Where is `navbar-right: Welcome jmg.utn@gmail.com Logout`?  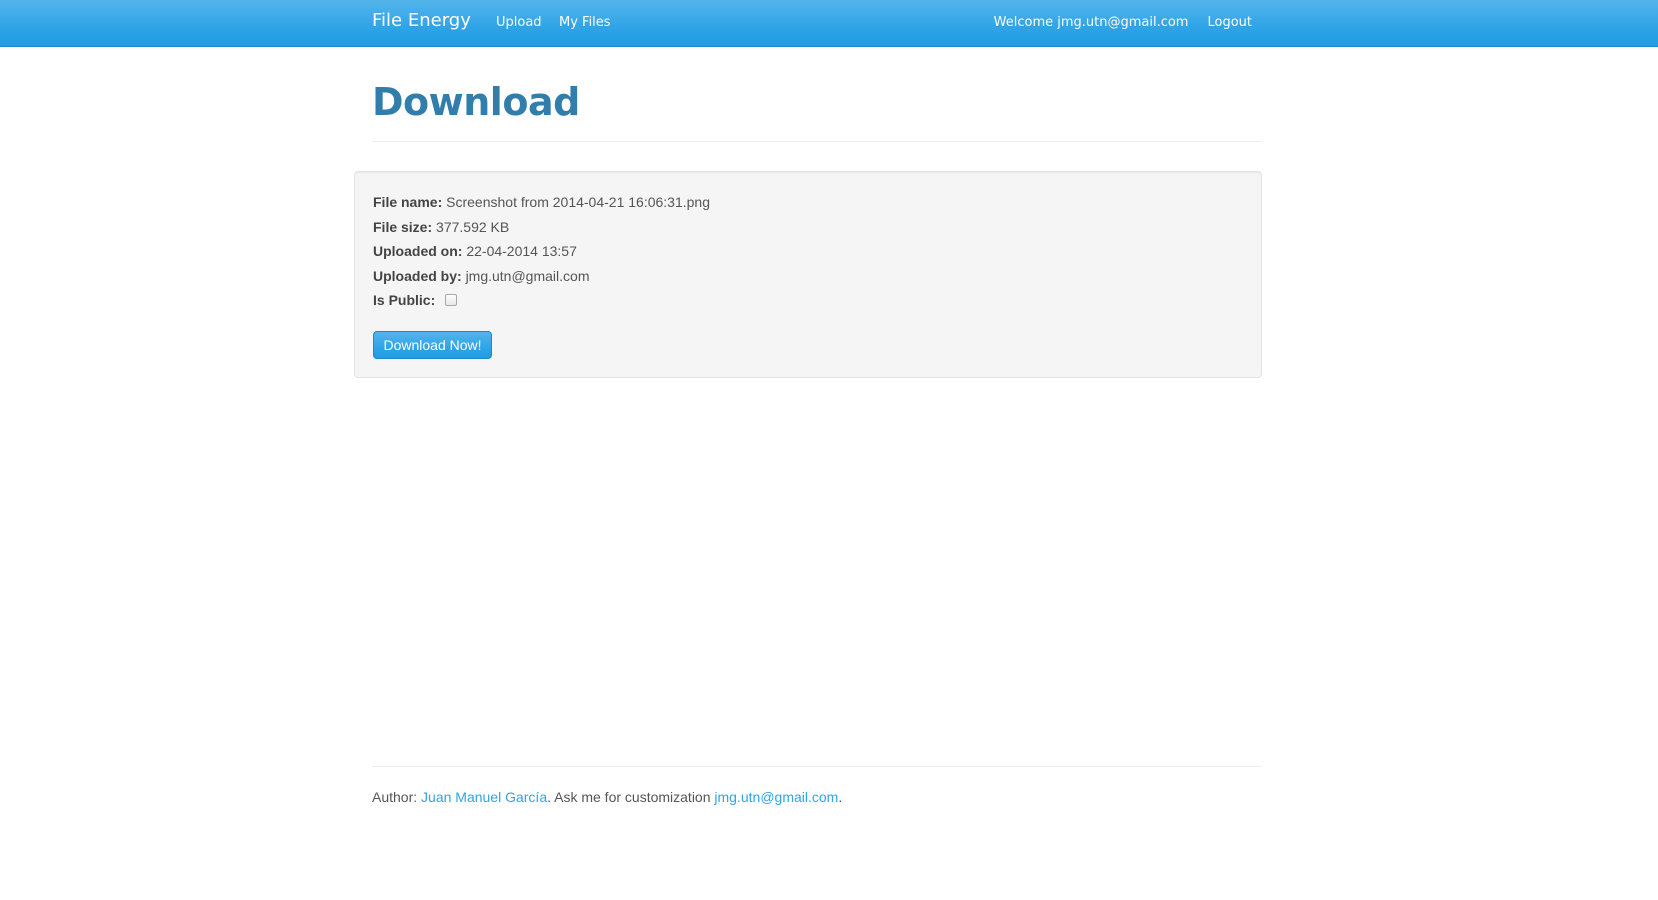 navbar-right: Welcome jmg.utn@gmail.com Logout is located at coordinates (1123, 22).